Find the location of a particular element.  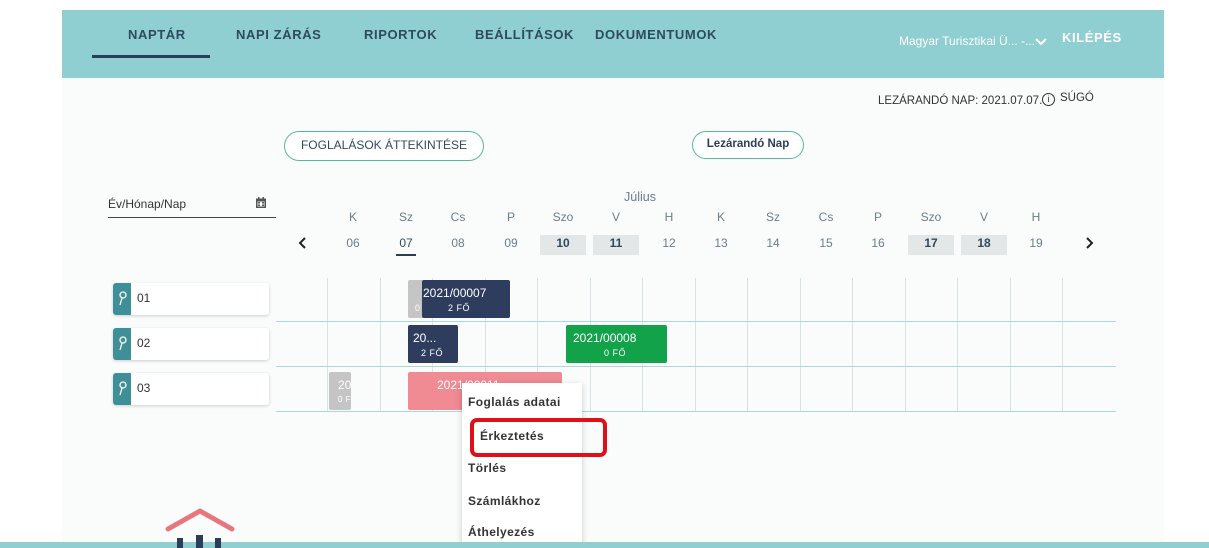

house-icon is located at coordinates (200, 528).